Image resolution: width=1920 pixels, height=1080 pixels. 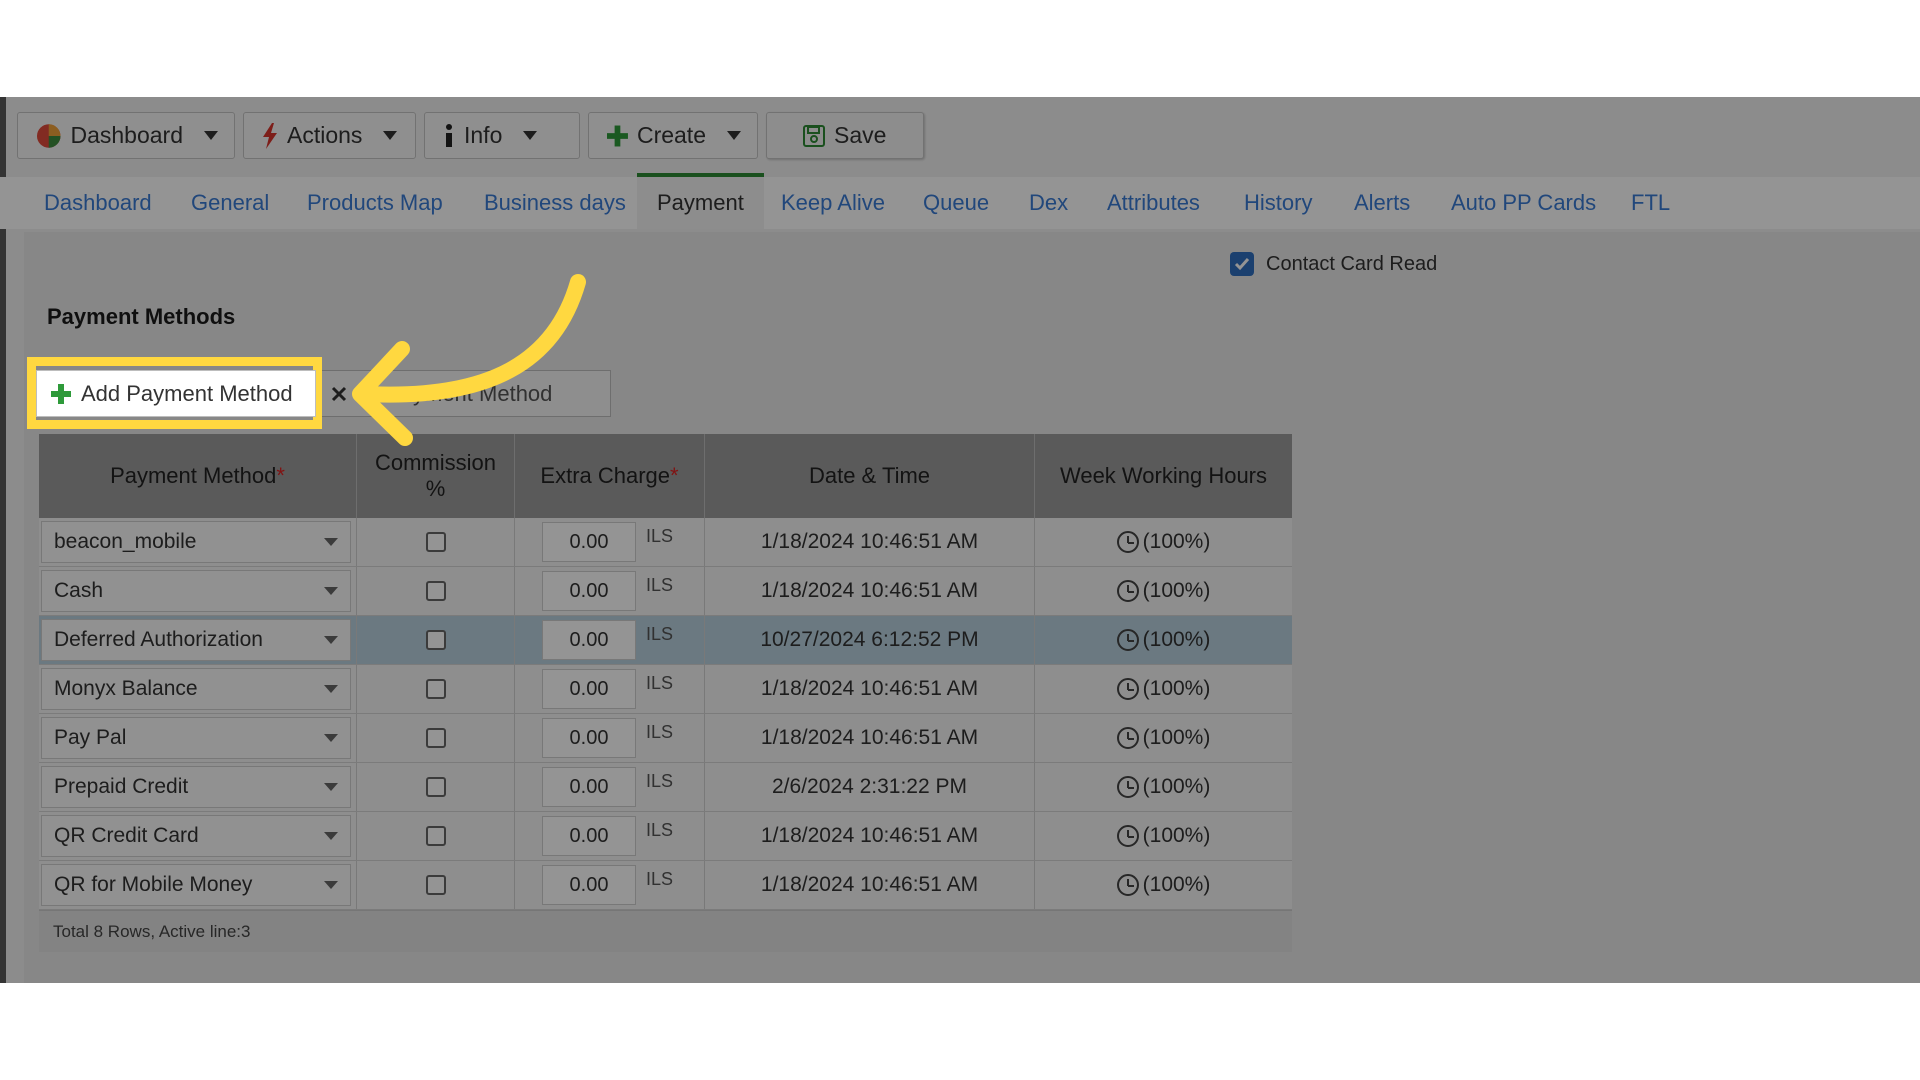 What do you see at coordinates (125, 541) in the screenshot?
I see `payment-method-value: beacon_mobile` at bounding box center [125, 541].